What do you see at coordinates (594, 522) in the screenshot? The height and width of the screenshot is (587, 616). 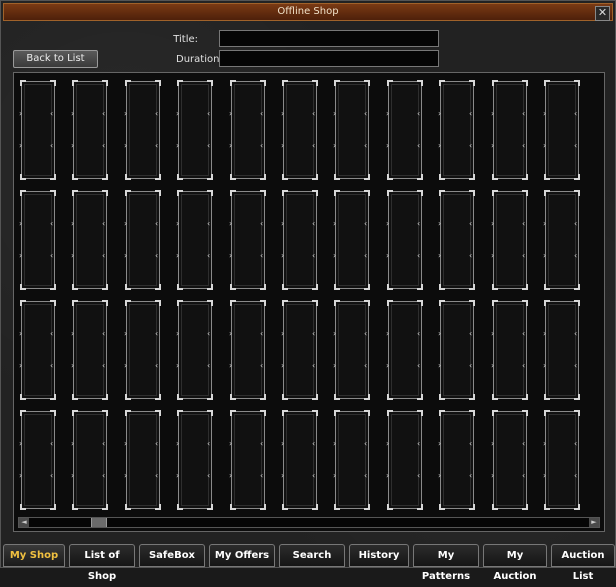 I see `scroll-right-arrow-icon: ►` at bounding box center [594, 522].